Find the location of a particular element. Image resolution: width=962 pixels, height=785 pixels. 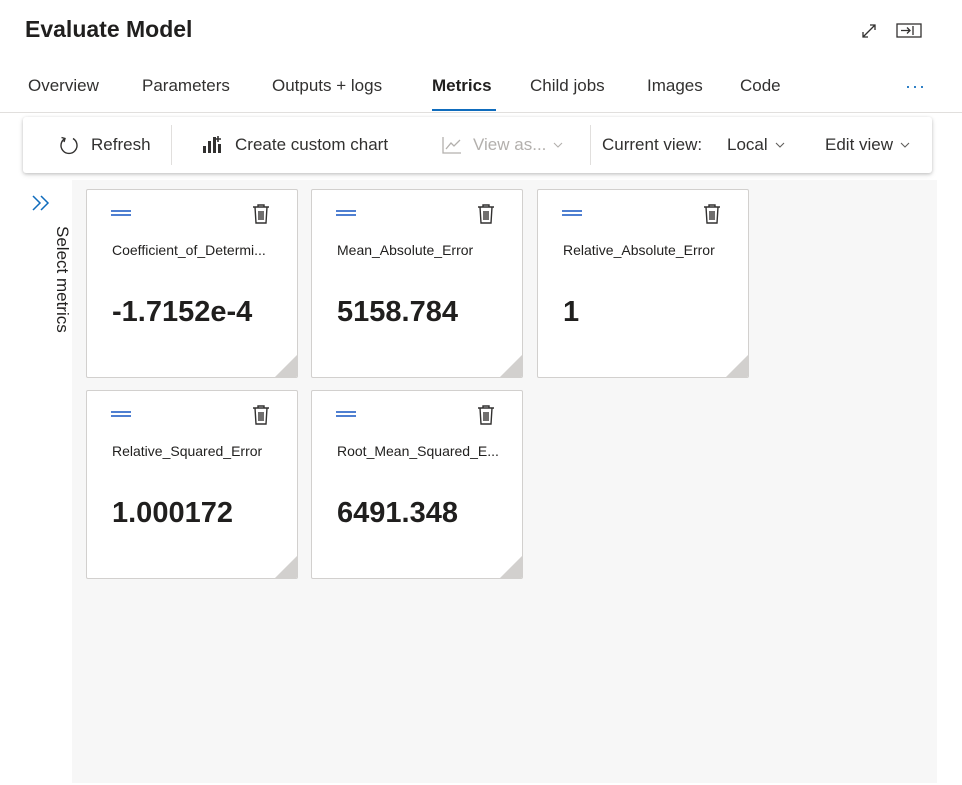

metric-value: 1.000172 is located at coordinates (172, 513).